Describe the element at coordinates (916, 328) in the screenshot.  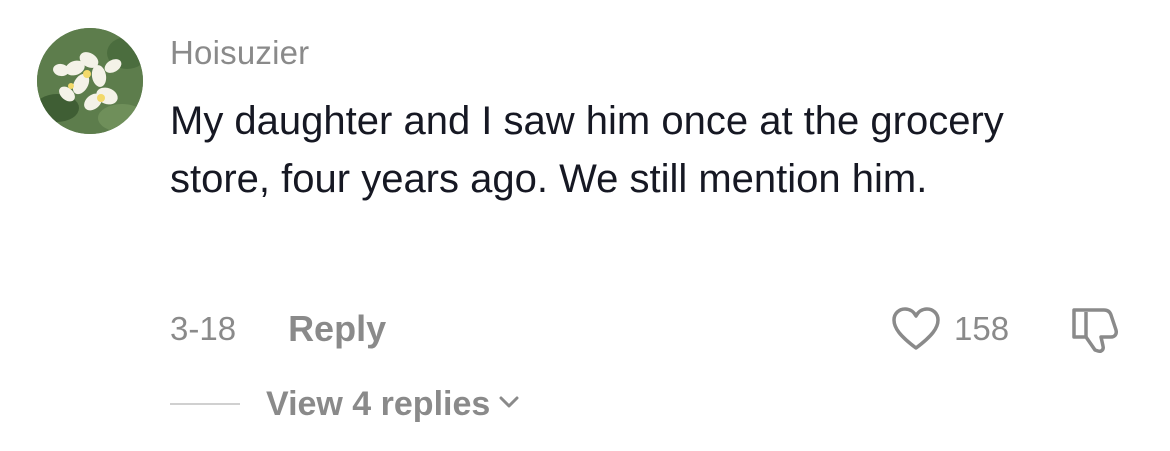
I see `heart-outline-icon` at that location.